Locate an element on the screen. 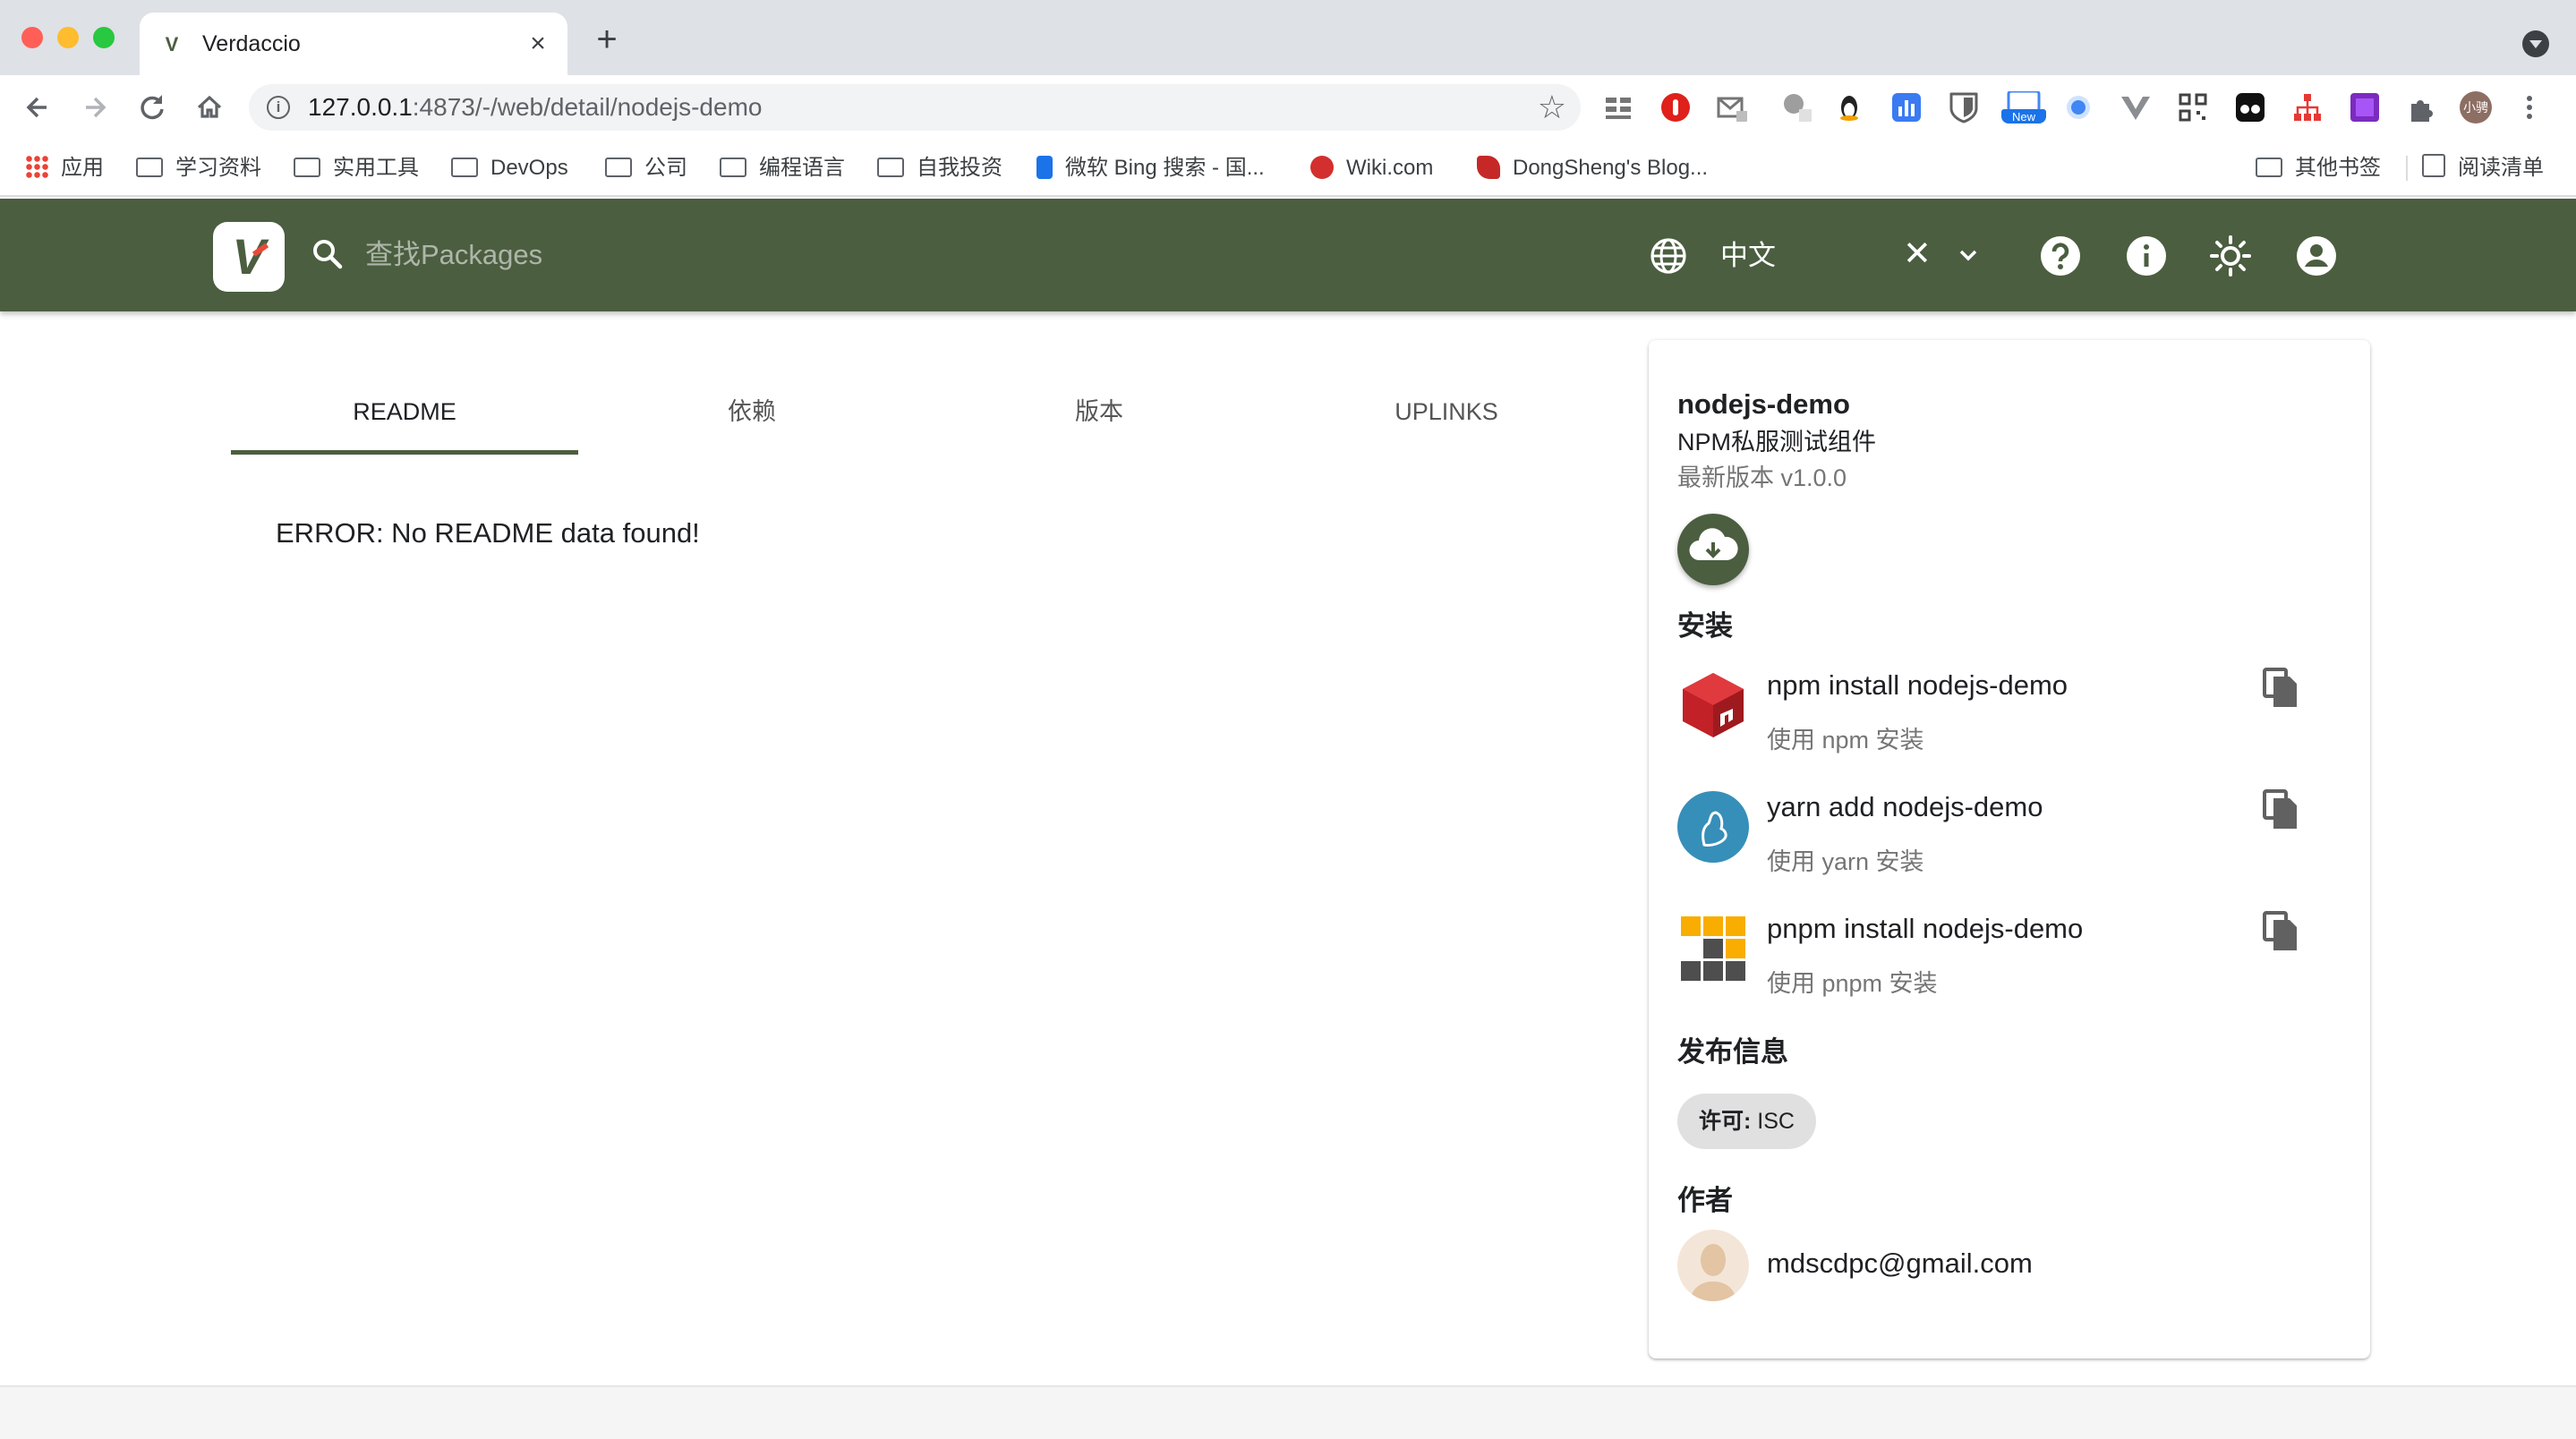 The height and width of the screenshot is (1439, 2576). minimize-window-button is located at coordinates (68, 37).